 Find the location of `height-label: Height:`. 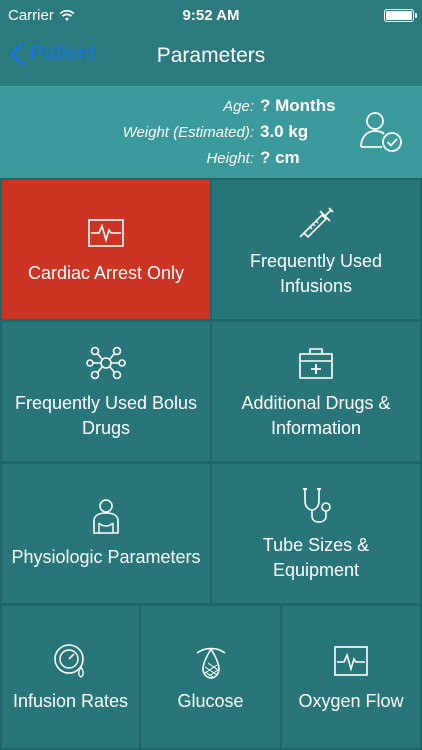

height-label: Height: is located at coordinates (230, 158).